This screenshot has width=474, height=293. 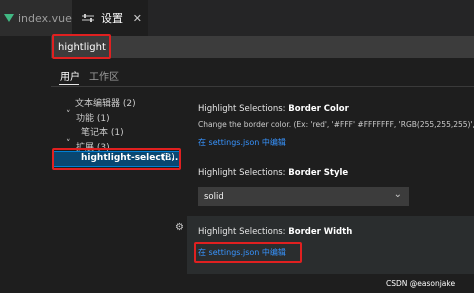 What do you see at coordinates (318, 109) in the screenshot?
I see `setting-title-name: Border Color` at bounding box center [318, 109].